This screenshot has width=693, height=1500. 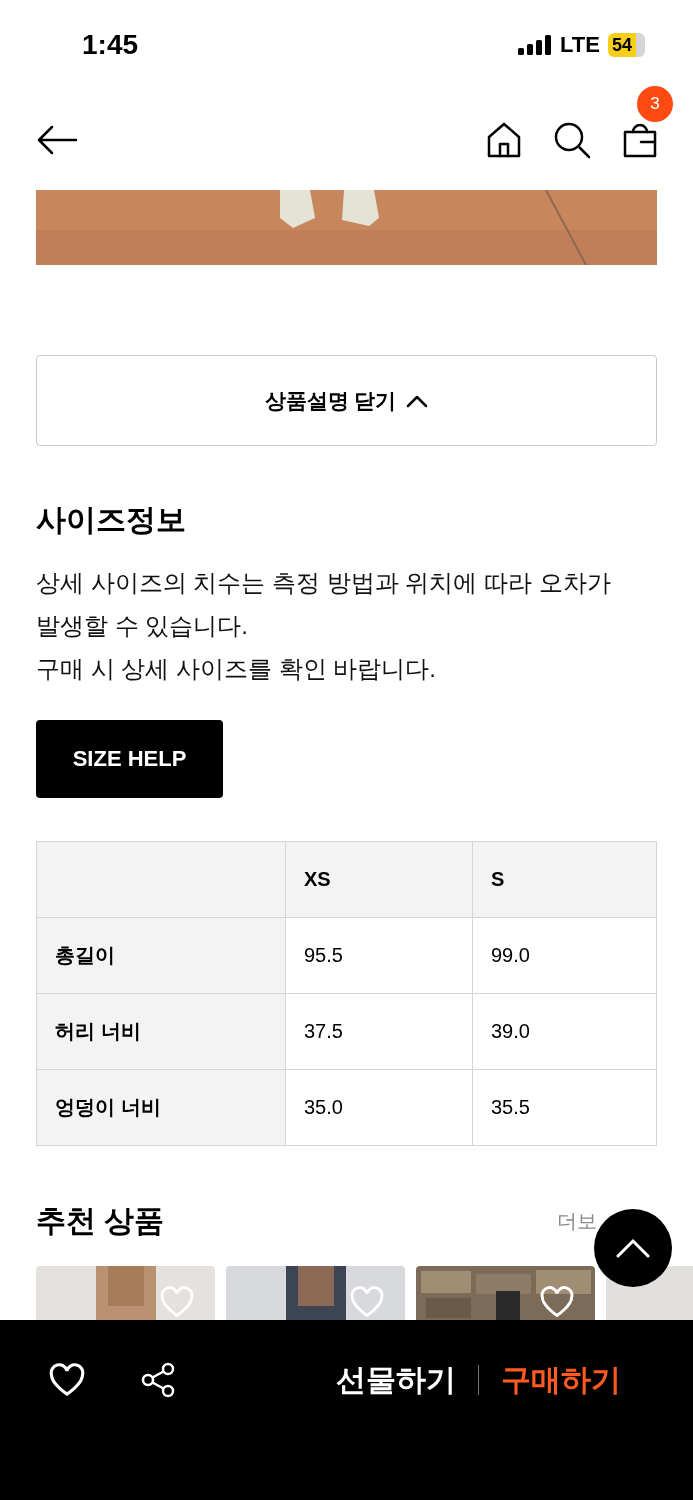 I want to click on back-button, so click(x=57, y=140).